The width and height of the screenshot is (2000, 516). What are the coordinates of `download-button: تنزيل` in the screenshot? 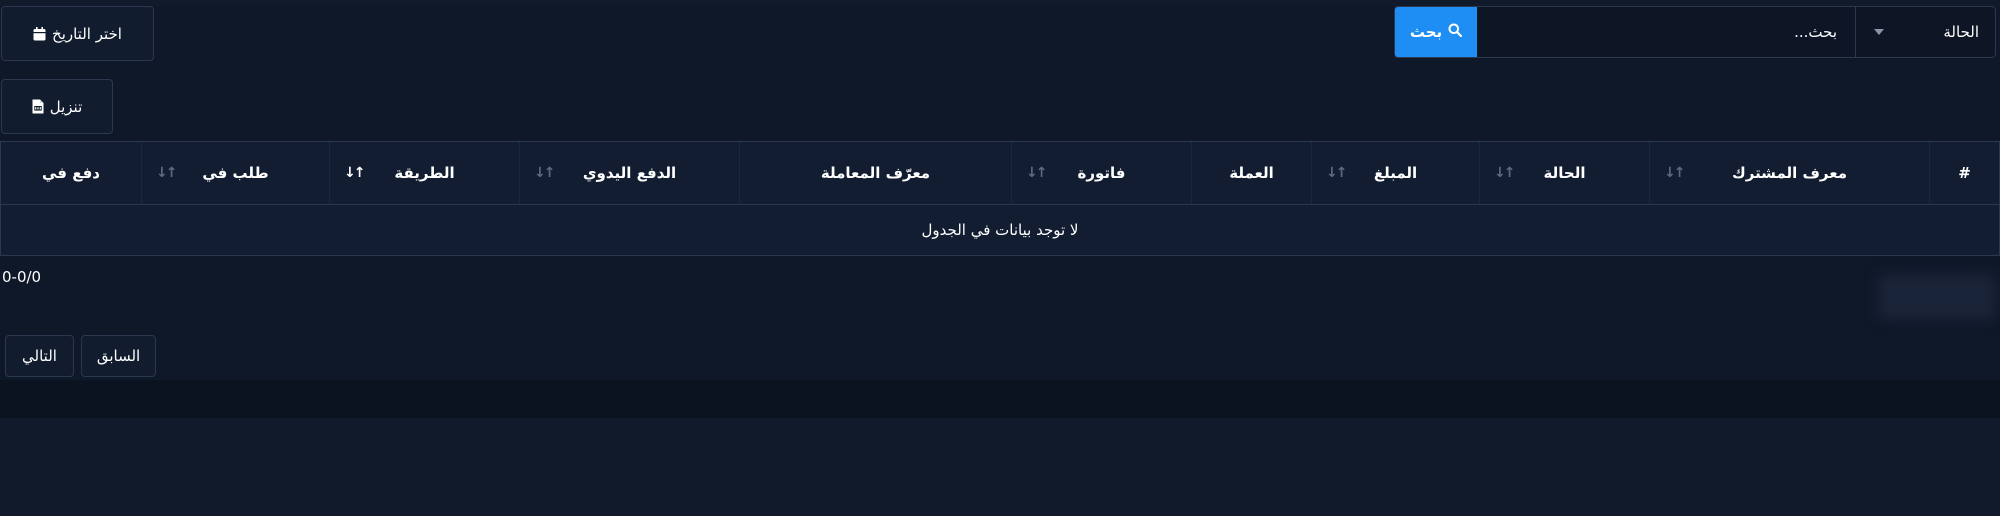 It's located at (57, 106).